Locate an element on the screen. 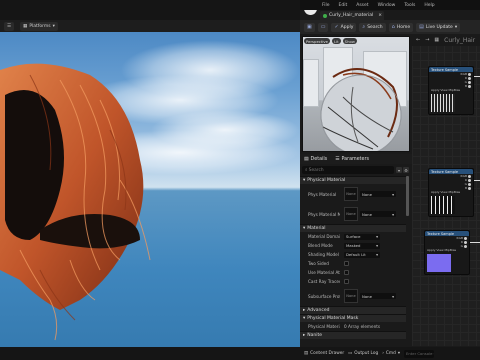 This screenshot has height=360, width=480. details-scrollbar is located at coordinates (407, 196).